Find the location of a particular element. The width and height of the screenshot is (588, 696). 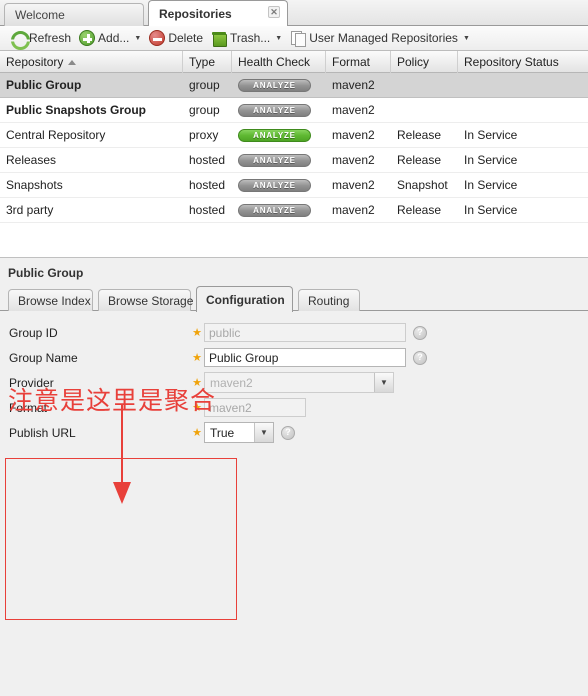

tab-label: Configuration is located at coordinates (245, 299).